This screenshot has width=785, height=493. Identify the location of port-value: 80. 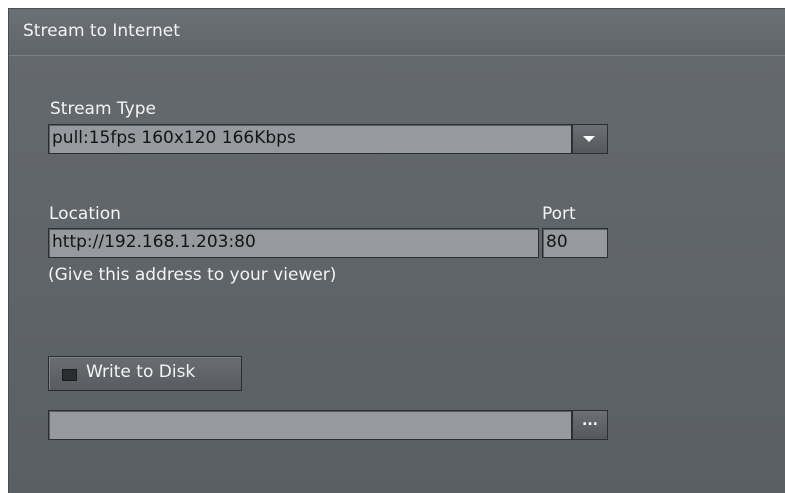
(557, 242).